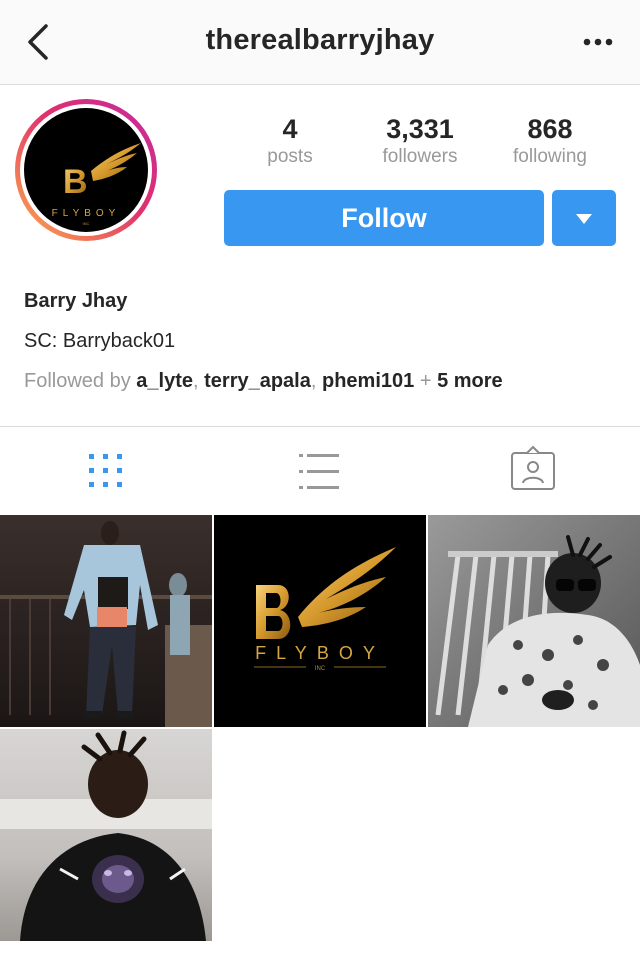 This screenshot has height=971, width=640. I want to click on more-dots-icon, so click(598, 42).